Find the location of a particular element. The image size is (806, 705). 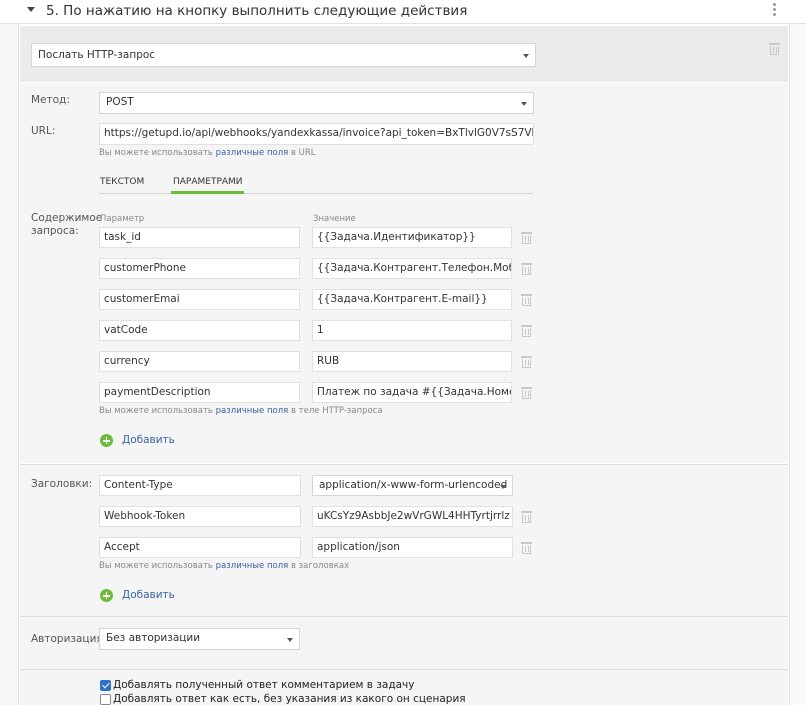

headers-hint-suffix: в заголовках is located at coordinates (320, 566).